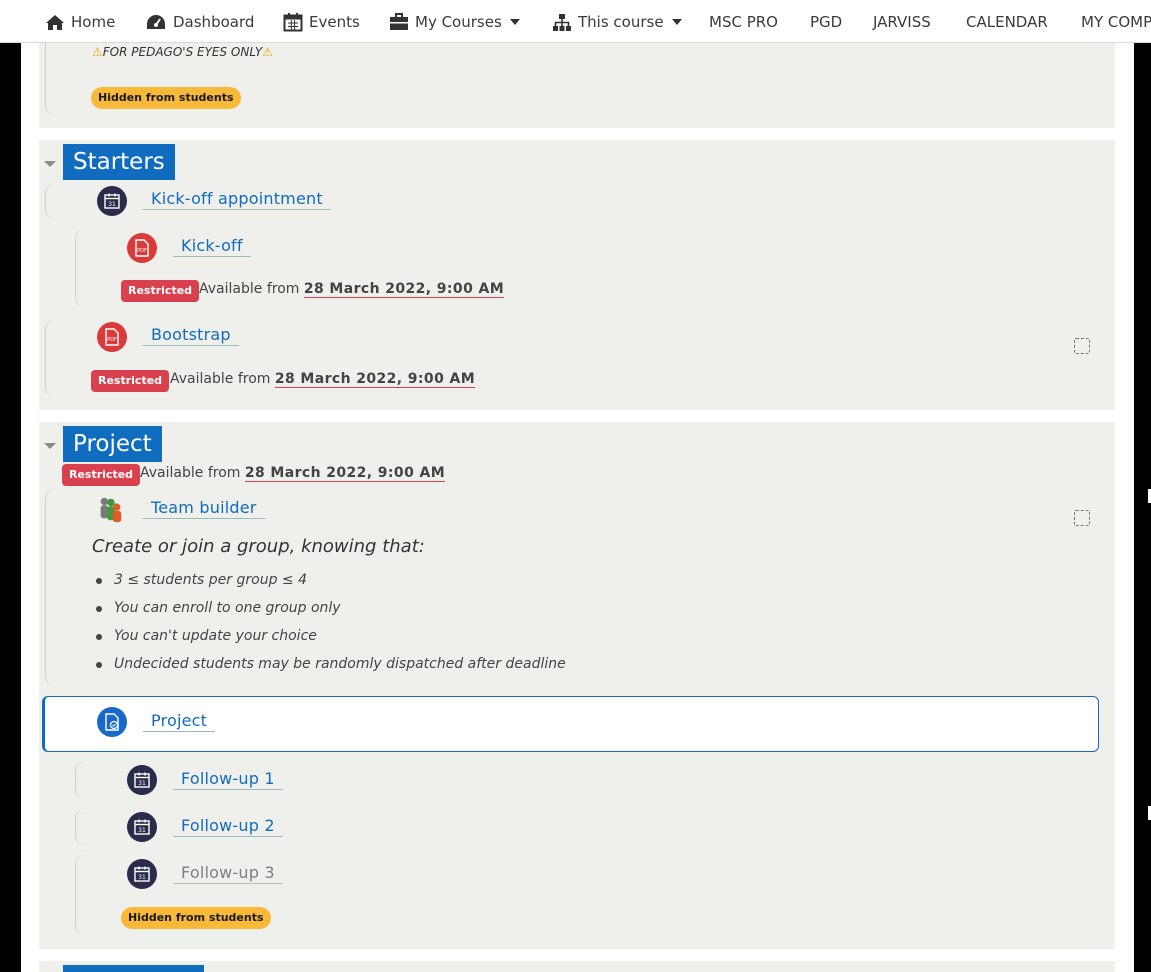 Image resolution: width=1151 pixels, height=972 pixels. I want to click on nav-this-course-label: This course, so click(621, 22).